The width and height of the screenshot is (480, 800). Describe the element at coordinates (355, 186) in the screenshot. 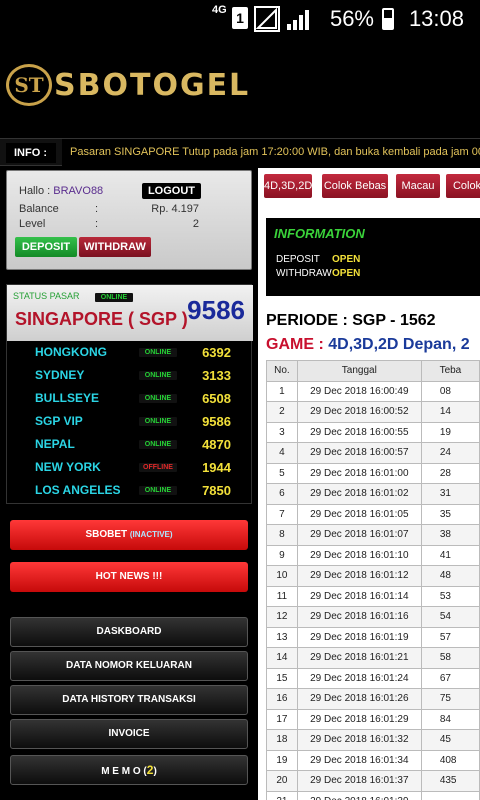

I see `tab-colok-bebas: Colok Bebas` at that location.